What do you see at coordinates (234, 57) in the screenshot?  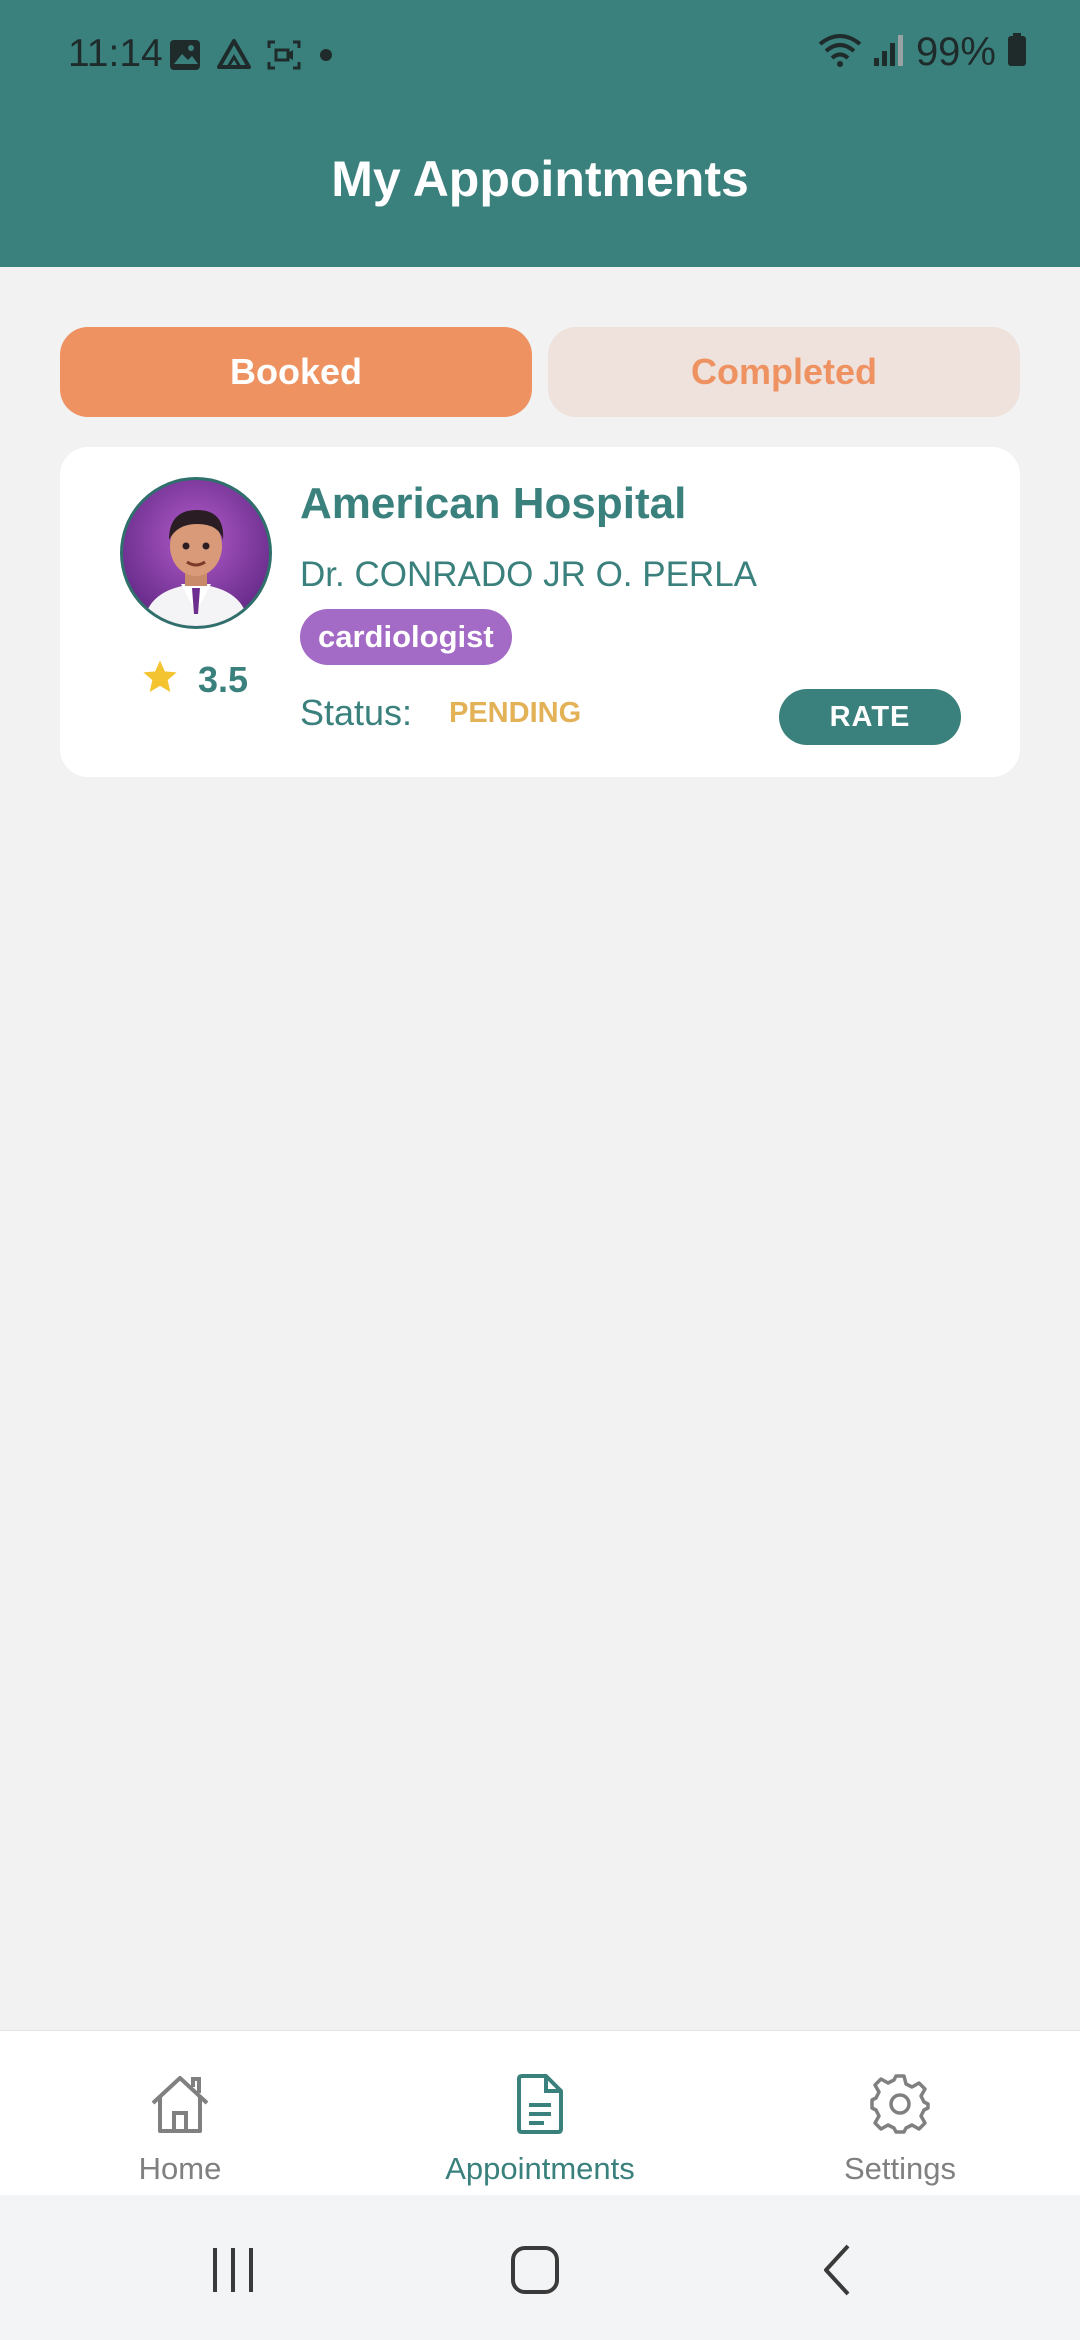 I see `drive-icon` at bounding box center [234, 57].